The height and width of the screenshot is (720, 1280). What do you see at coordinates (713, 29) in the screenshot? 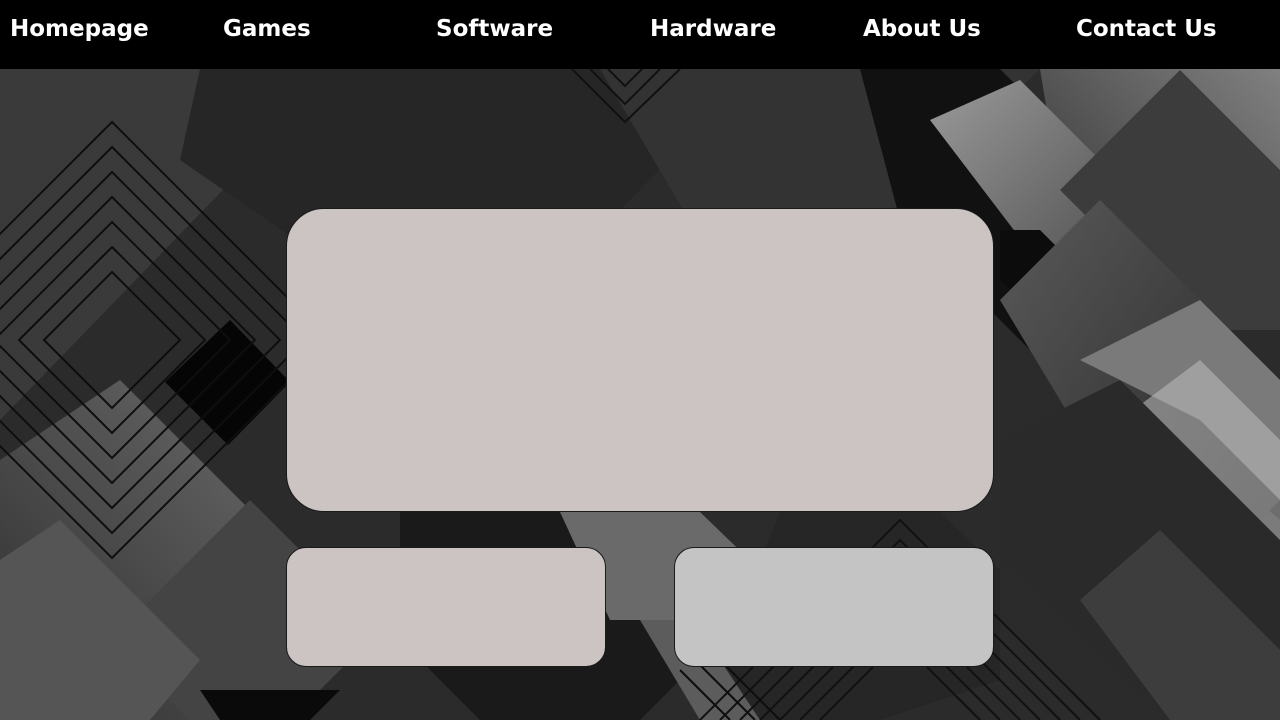
I see `nav-link-hardware: Hardware` at bounding box center [713, 29].